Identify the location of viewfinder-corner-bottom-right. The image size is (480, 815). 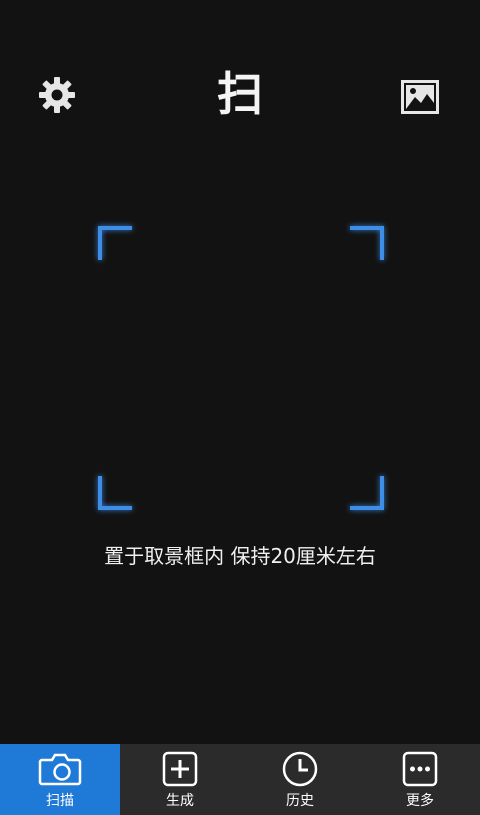
(367, 493).